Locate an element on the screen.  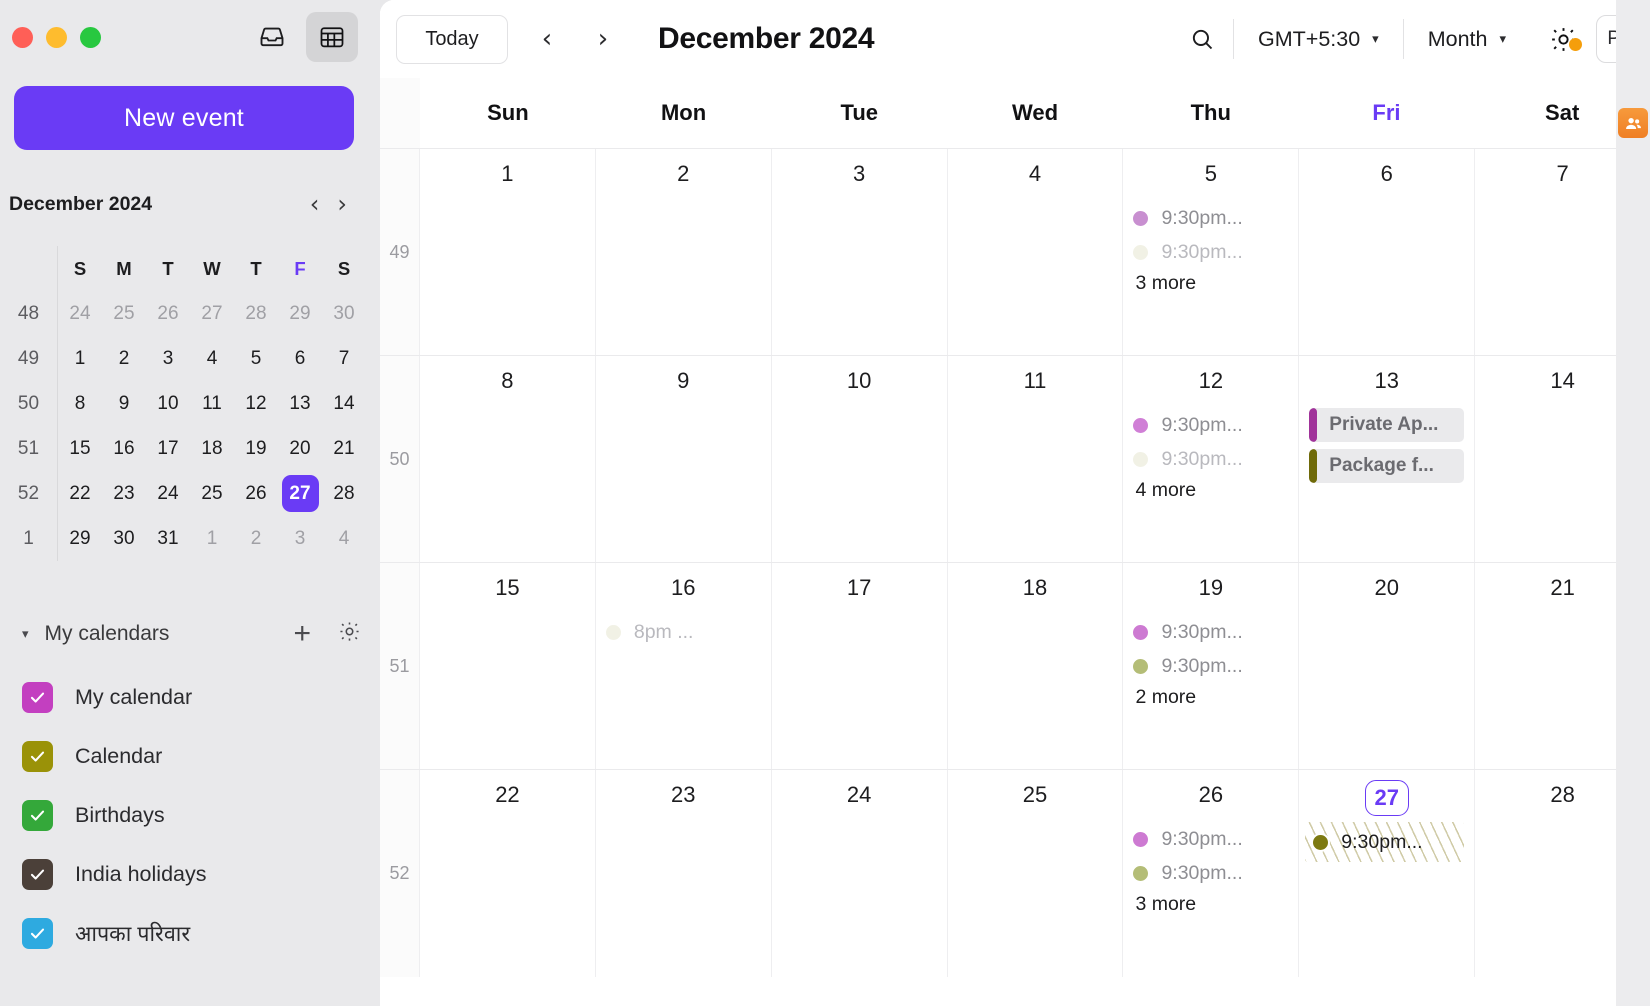
today-button: Today is located at coordinates (452, 39).